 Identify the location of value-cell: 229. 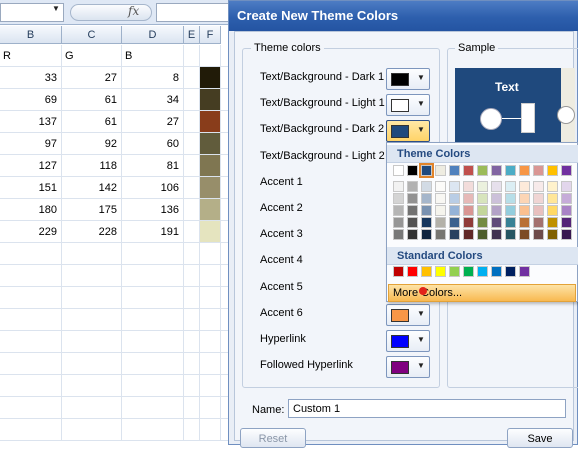
(31, 232).